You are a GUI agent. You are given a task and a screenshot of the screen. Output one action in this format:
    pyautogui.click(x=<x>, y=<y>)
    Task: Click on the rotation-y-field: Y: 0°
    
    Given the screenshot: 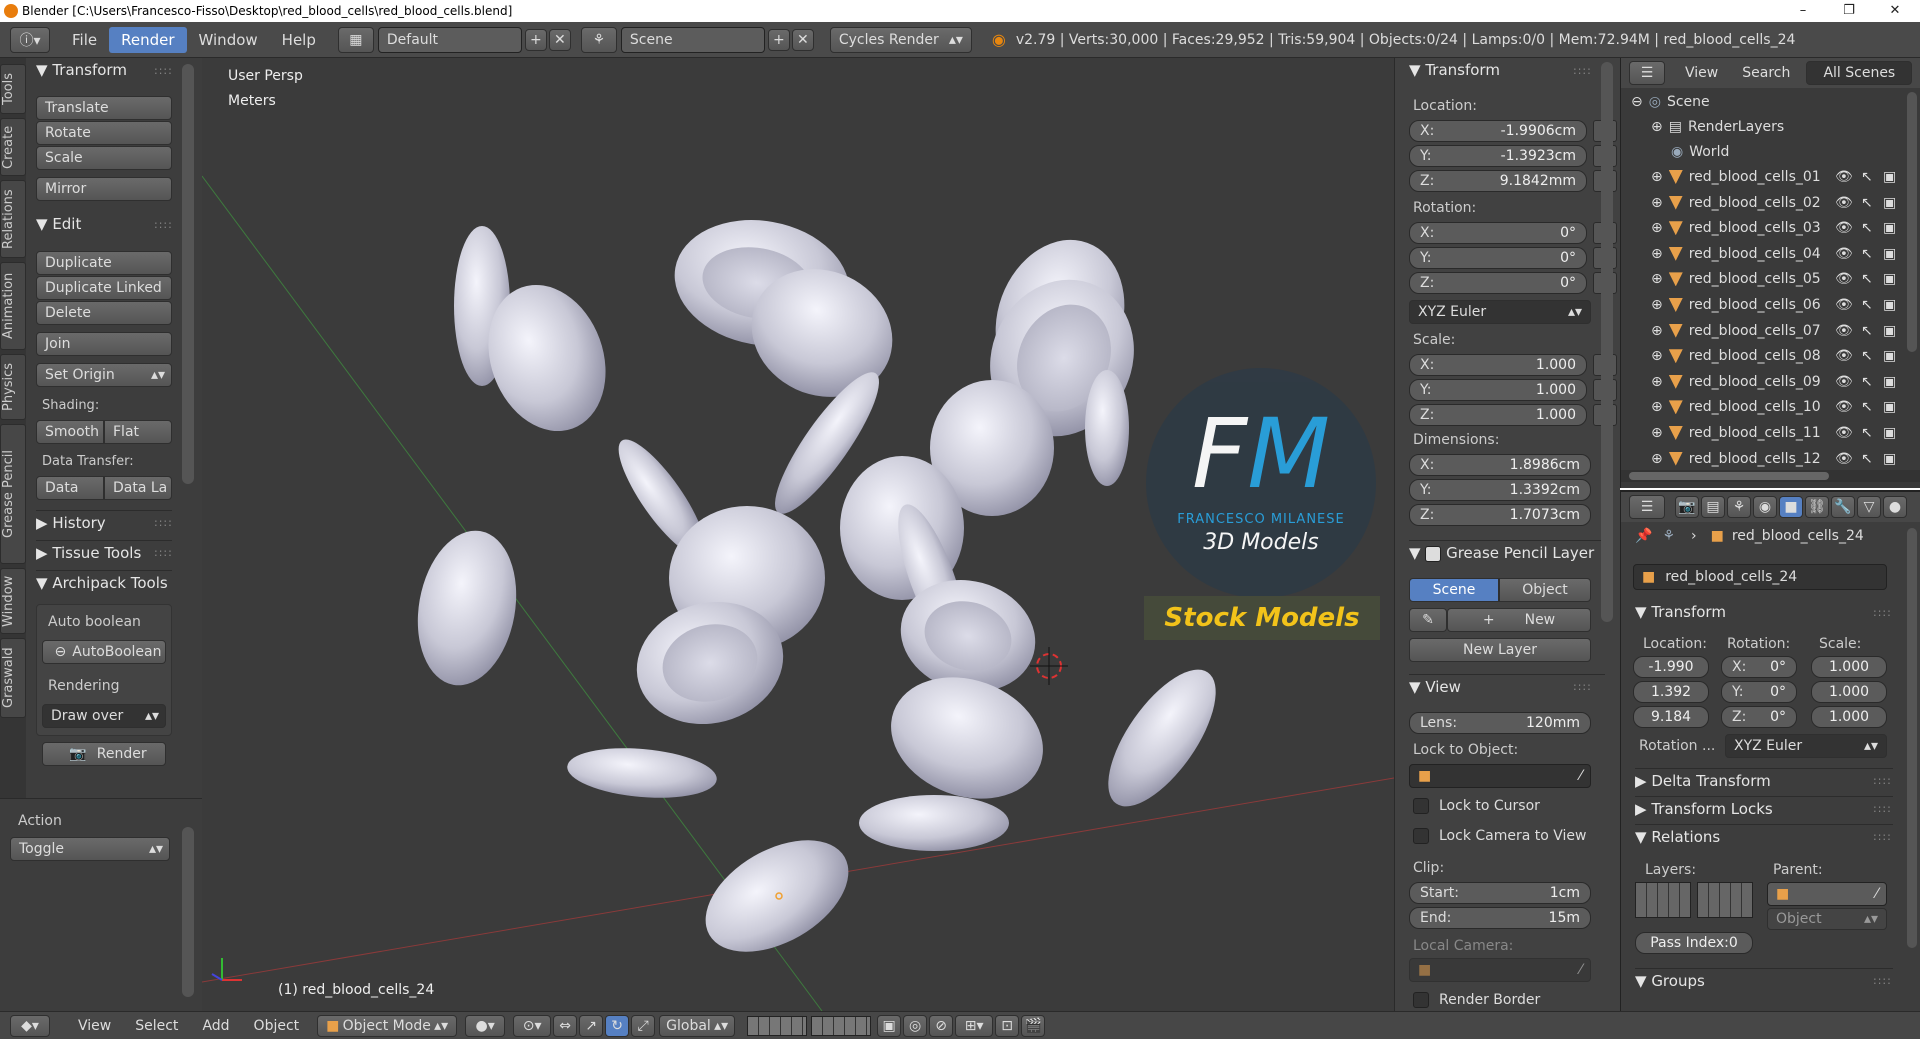 What is the action you would take?
    pyautogui.click(x=1498, y=258)
    